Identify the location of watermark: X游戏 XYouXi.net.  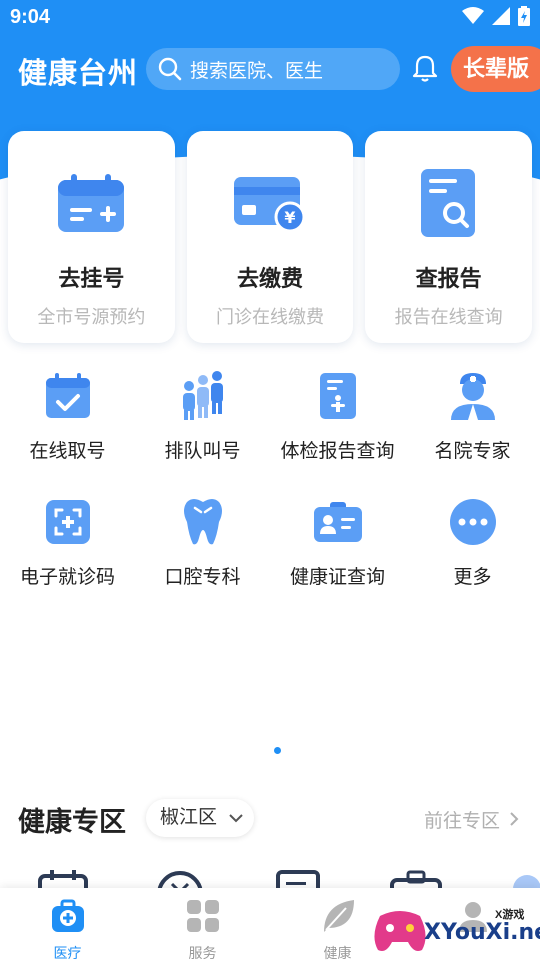
(455, 930).